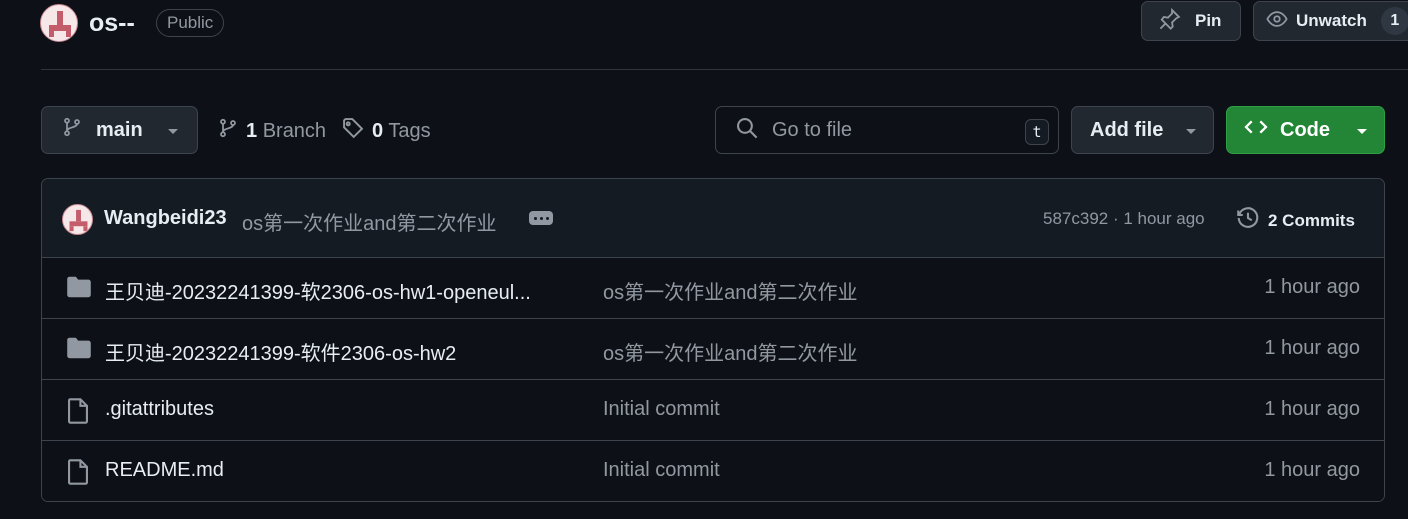  What do you see at coordinates (294, 130) in the screenshot?
I see `branch-label: Branch` at bounding box center [294, 130].